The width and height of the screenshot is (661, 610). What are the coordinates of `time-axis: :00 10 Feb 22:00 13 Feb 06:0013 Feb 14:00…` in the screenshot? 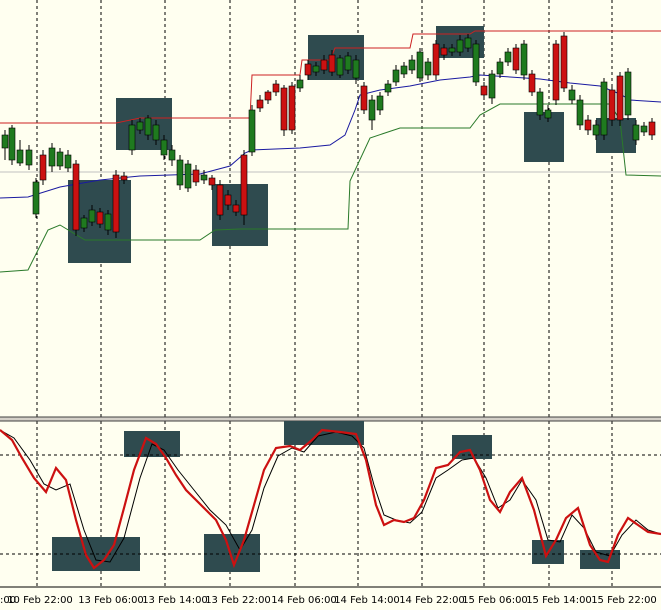 It's located at (328, 600).